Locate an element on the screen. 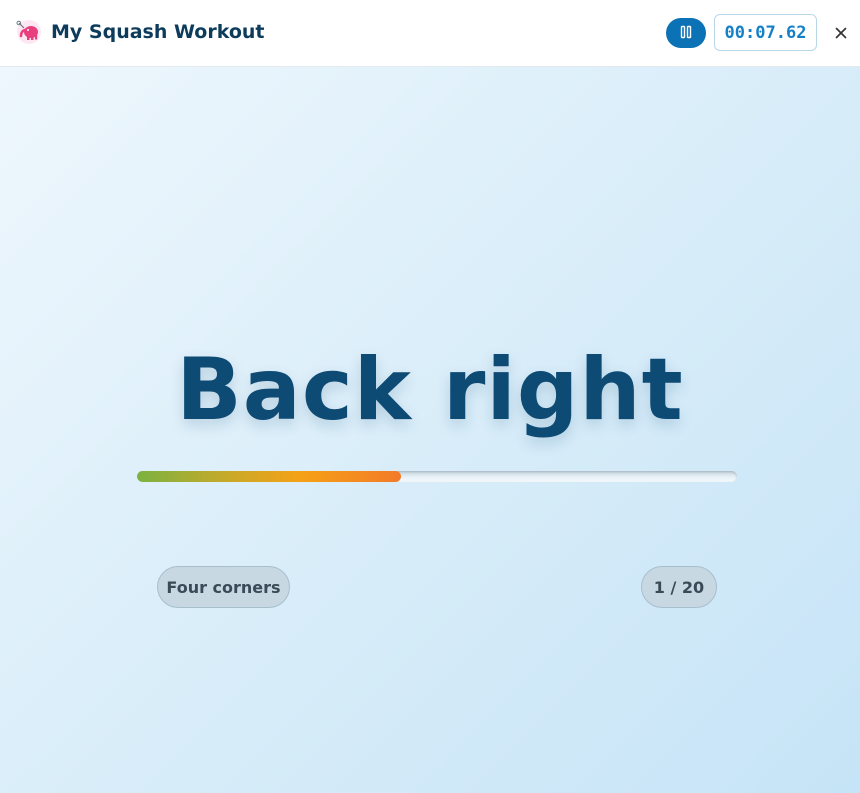 The image size is (860, 793). pause-button is located at coordinates (686, 33).